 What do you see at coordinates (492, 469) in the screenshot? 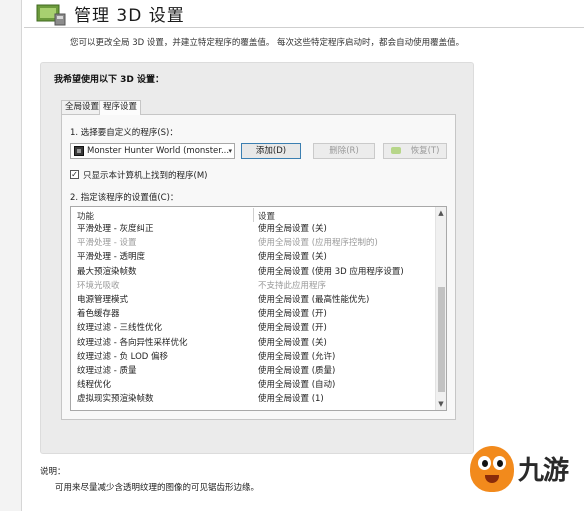
I see `mascot-icon` at bounding box center [492, 469].